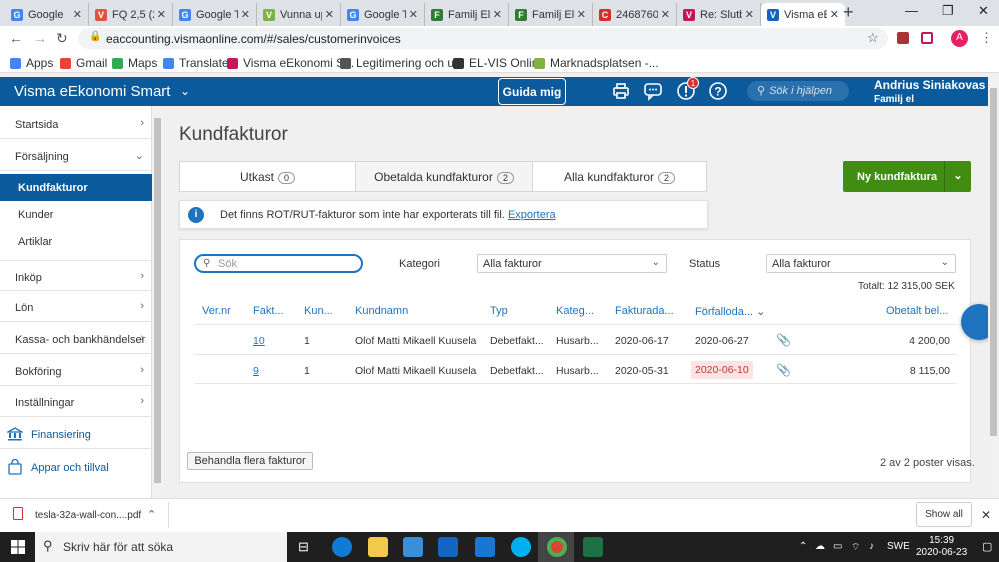 The width and height of the screenshot is (999, 562). I want to click on menu-kebab-icon: ⋮, so click(986, 38).